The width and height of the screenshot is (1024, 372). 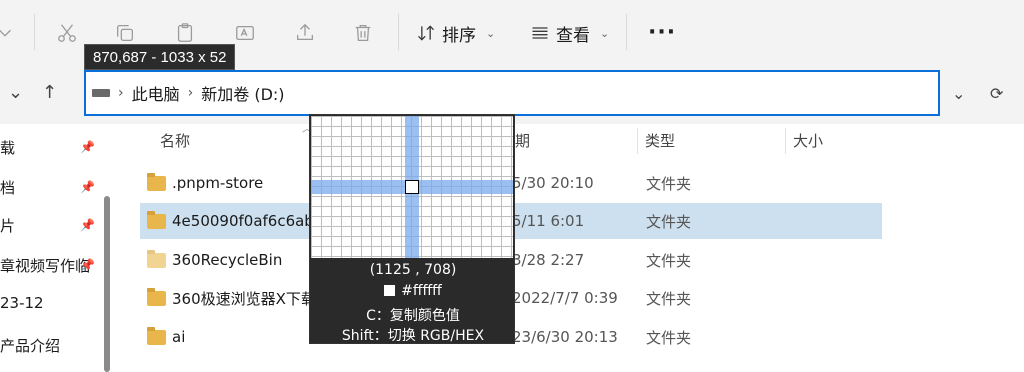 What do you see at coordinates (218, 183) in the screenshot?
I see `file-name: .pnpm-store` at bounding box center [218, 183].